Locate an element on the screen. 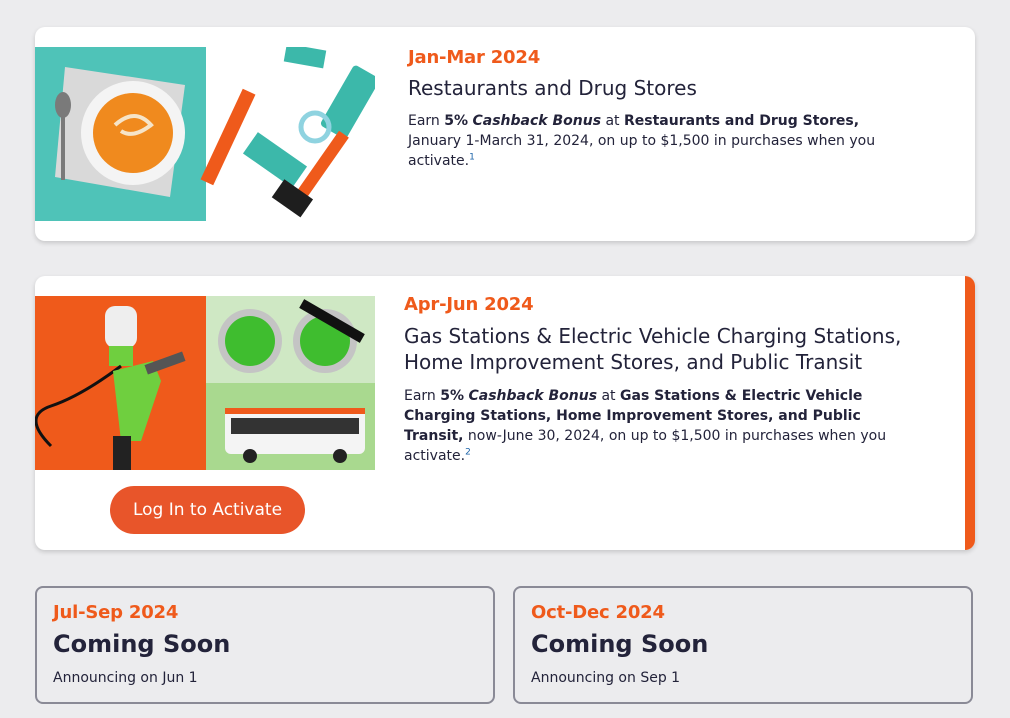 This screenshot has height=718, width=1010. footnote-link: 2 is located at coordinates (468, 452).